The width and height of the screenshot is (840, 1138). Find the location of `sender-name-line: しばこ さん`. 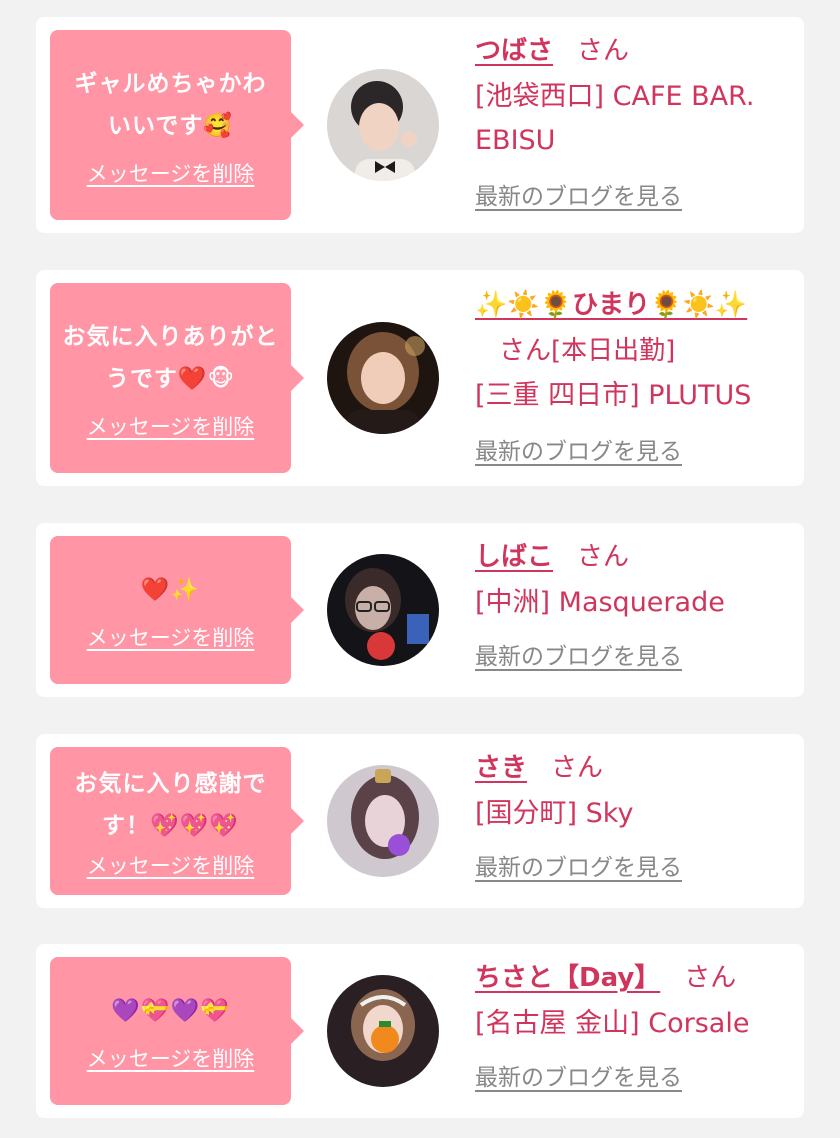

sender-name-line: しばこ さん is located at coordinates (634, 557).